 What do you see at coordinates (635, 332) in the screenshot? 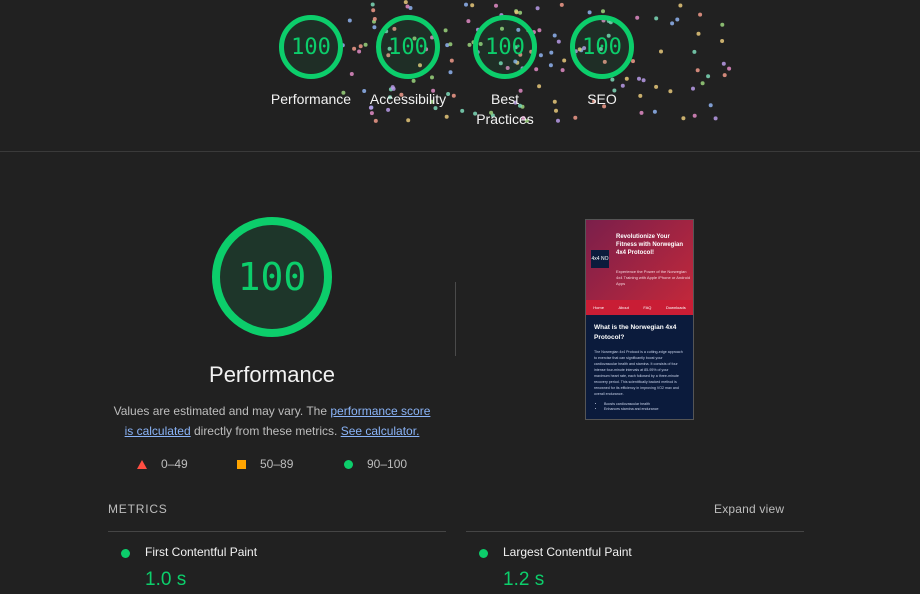
I see `thumbnail-section-title: What is the Norwegian 4x4 Protocol?` at bounding box center [635, 332].